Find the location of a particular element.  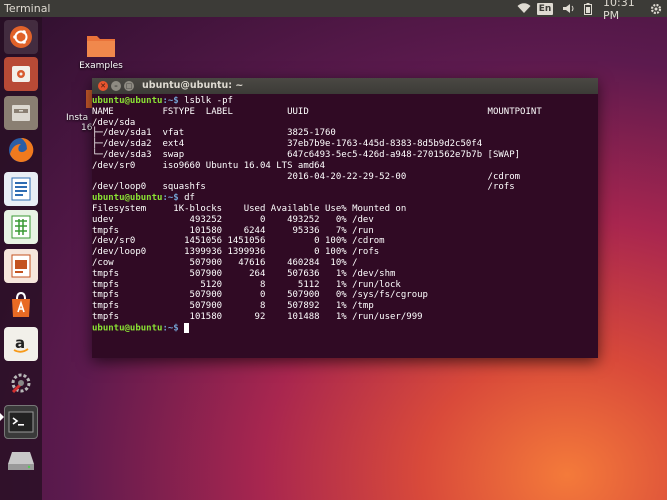

maximize-icon: □ is located at coordinates (129, 86).